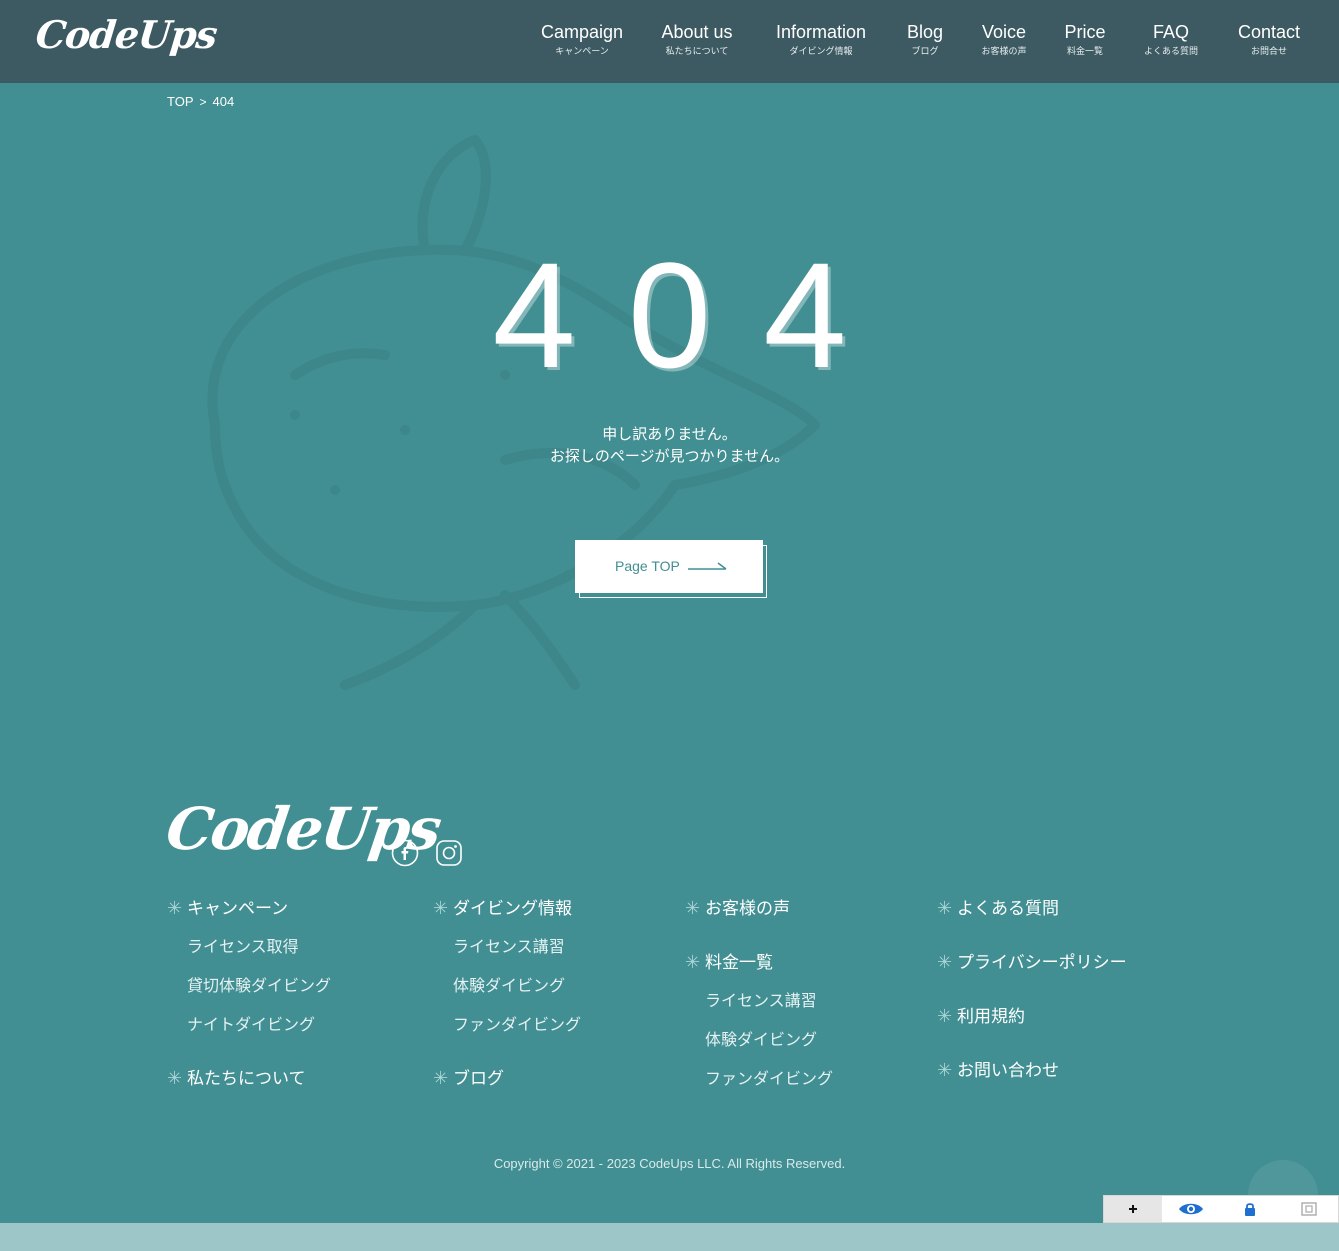  I want to click on nav-price: Price 料金一覧, so click(1084, 40).